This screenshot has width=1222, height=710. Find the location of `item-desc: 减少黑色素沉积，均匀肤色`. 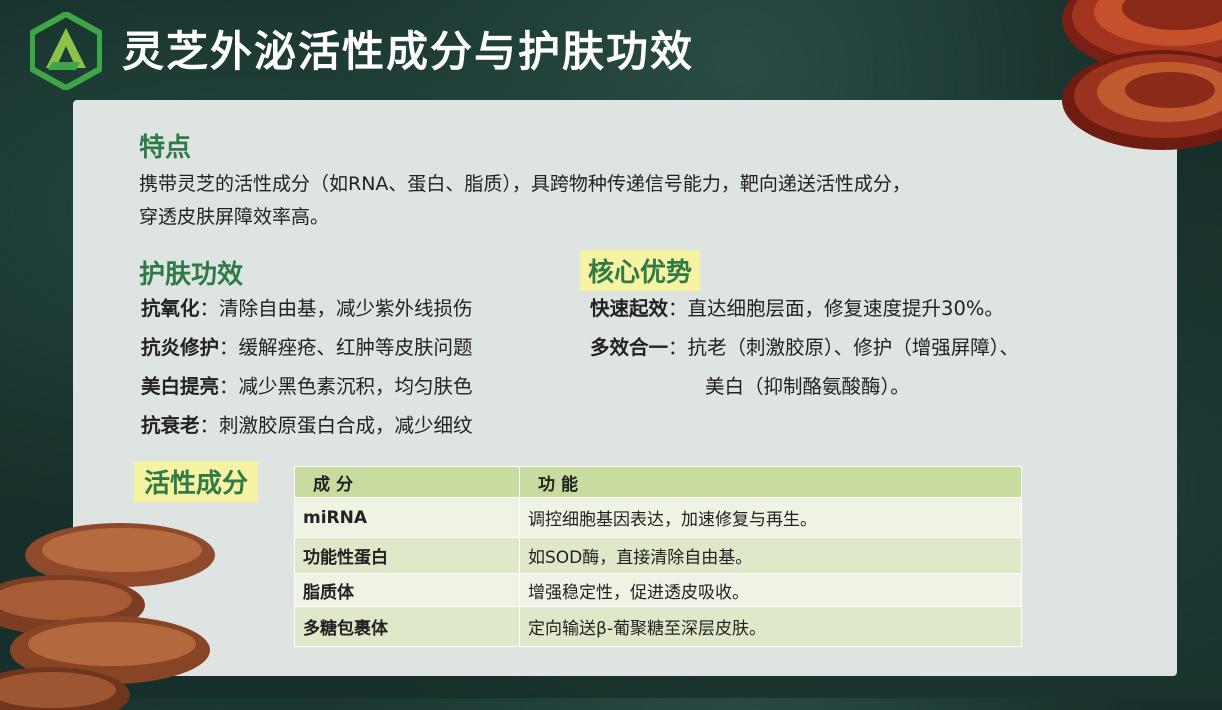

item-desc: 减少黑色素沉积，均匀肤色 is located at coordinates (355, 386).